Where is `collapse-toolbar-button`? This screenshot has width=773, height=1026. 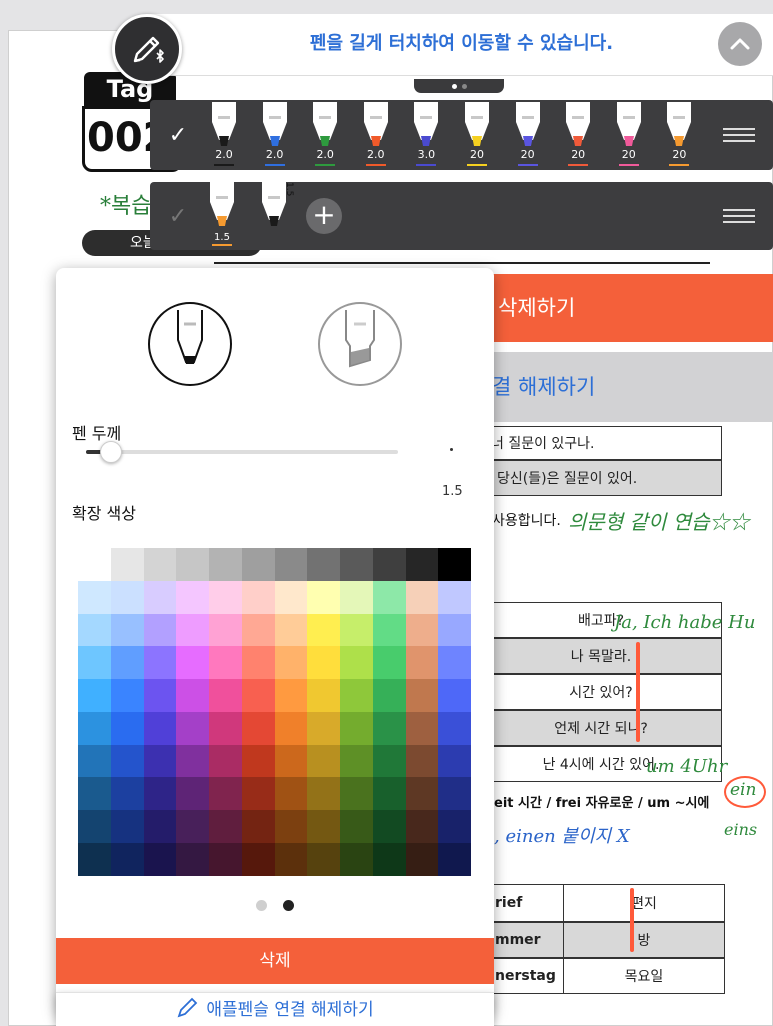 collapse-toolbar-button is located at coordinates (740, 44).